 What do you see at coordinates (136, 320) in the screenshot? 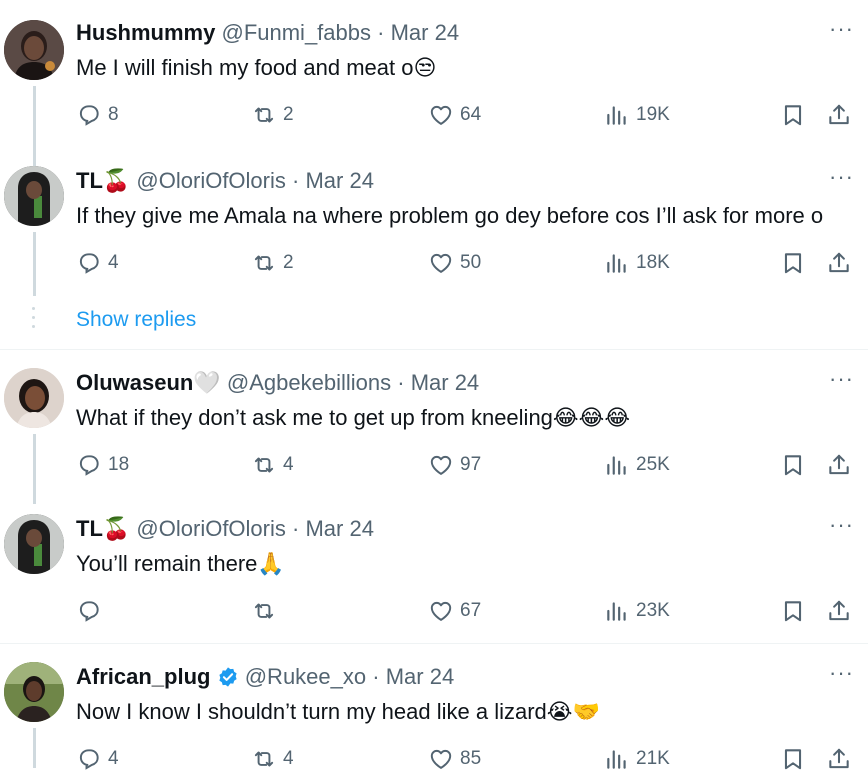
I see `show-replies-link: Show replies` at bounding box center [136, 320].